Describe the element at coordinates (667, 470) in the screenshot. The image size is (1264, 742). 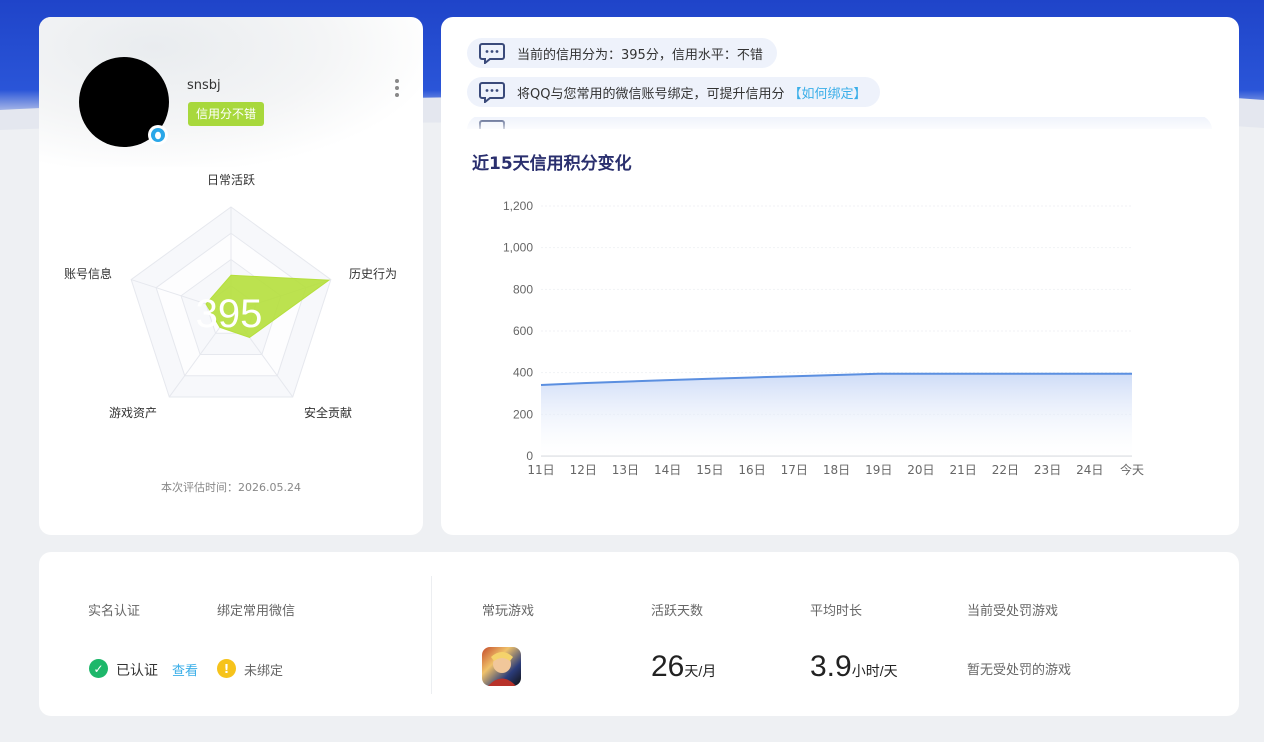
I see `x-tick-label: 14日` at that location.